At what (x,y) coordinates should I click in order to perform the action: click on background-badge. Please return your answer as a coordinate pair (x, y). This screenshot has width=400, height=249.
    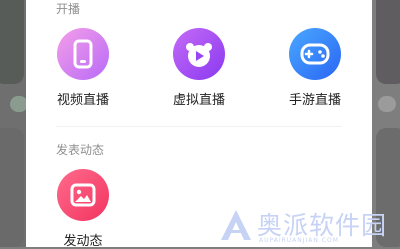
    Looking at the image, I should click on (387, 104).